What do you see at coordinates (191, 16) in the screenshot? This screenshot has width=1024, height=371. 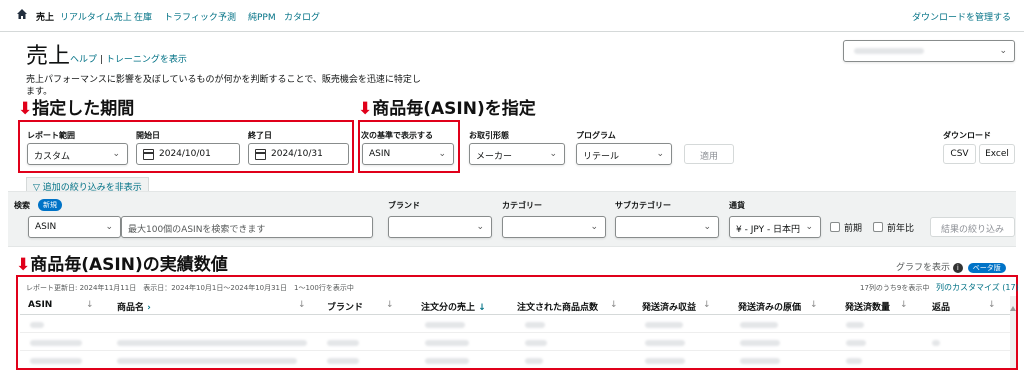 I see `nav-traffic: トラフィック` at bounding box center [191, 16].